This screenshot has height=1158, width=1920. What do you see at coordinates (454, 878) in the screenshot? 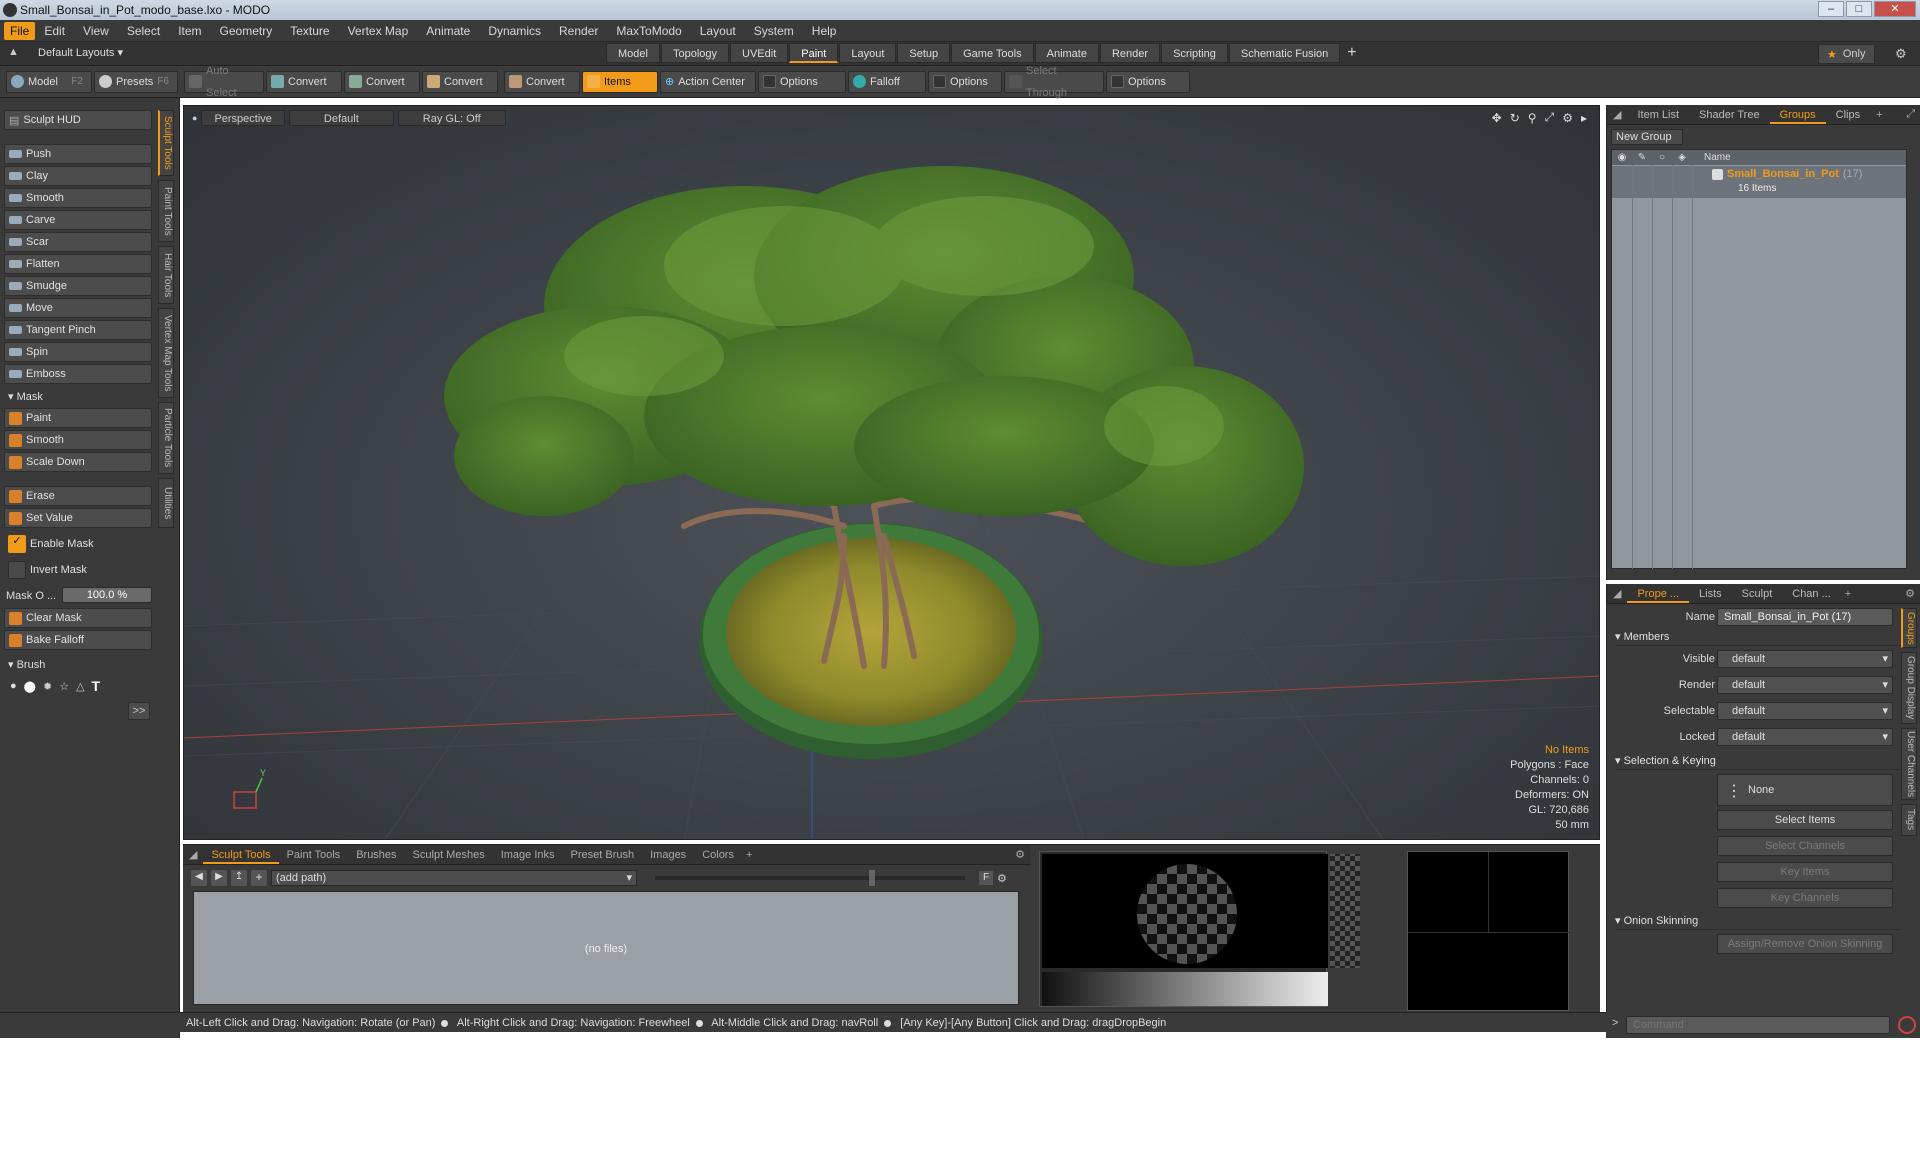
I see `path-select: (add path) ▾` at bounding box center [454, 878].